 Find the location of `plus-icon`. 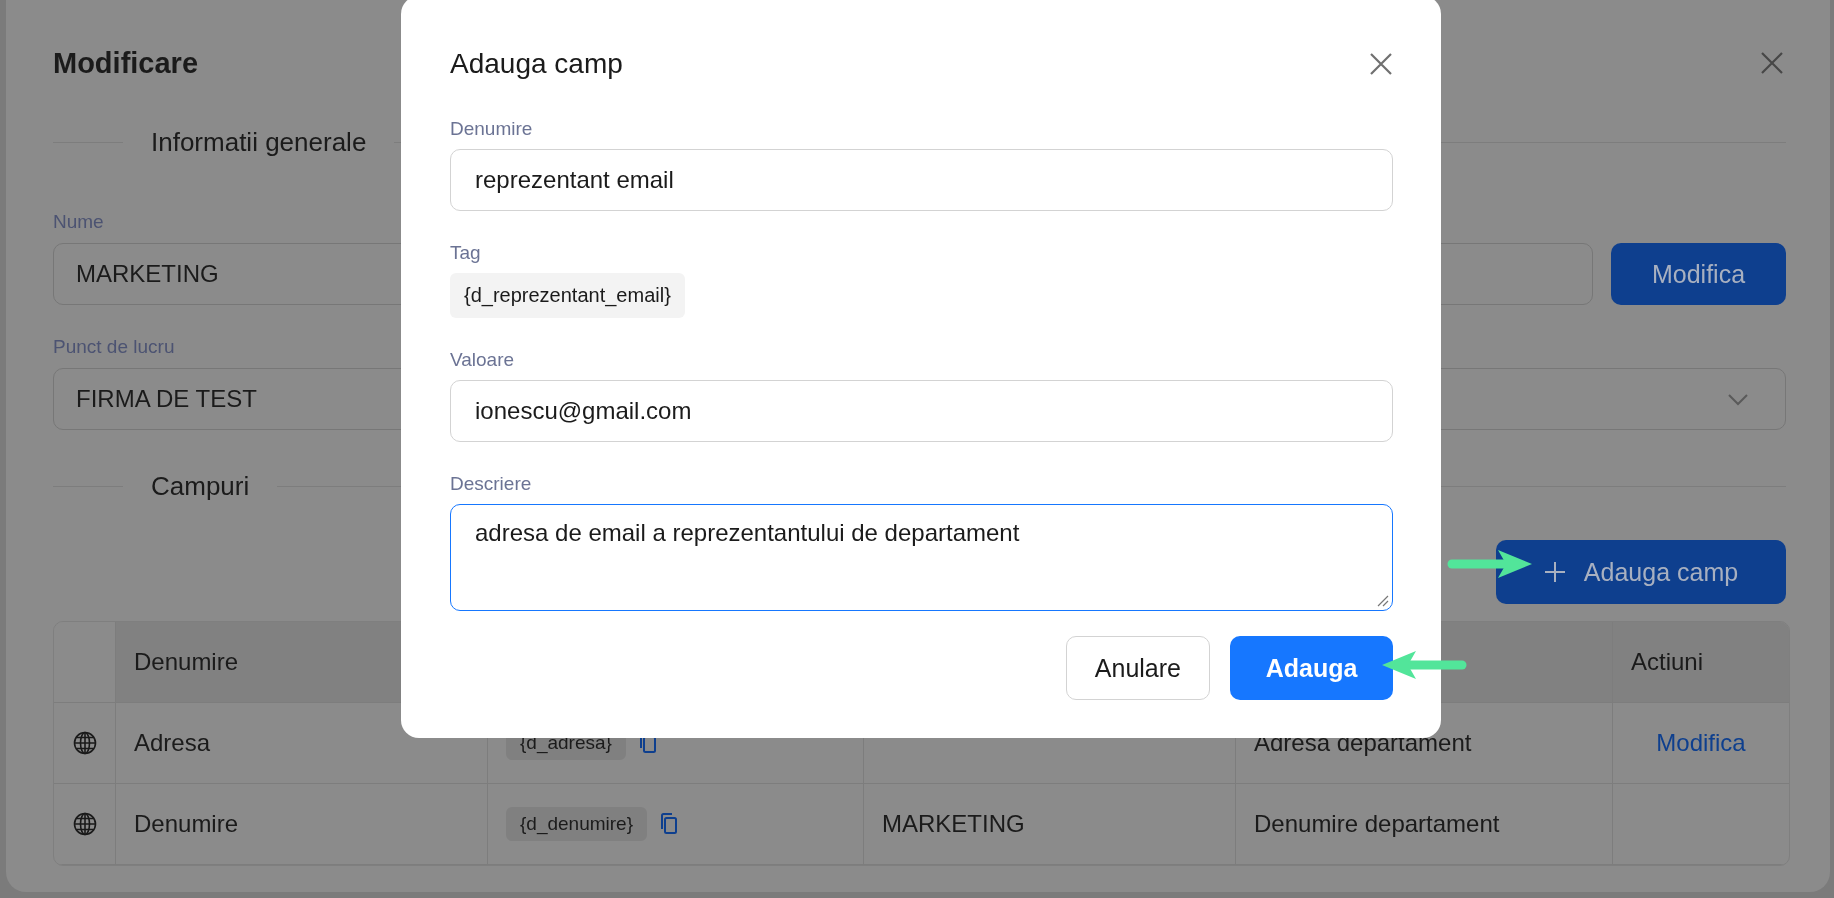

plus-icon is located at coordinates (1554, 572).